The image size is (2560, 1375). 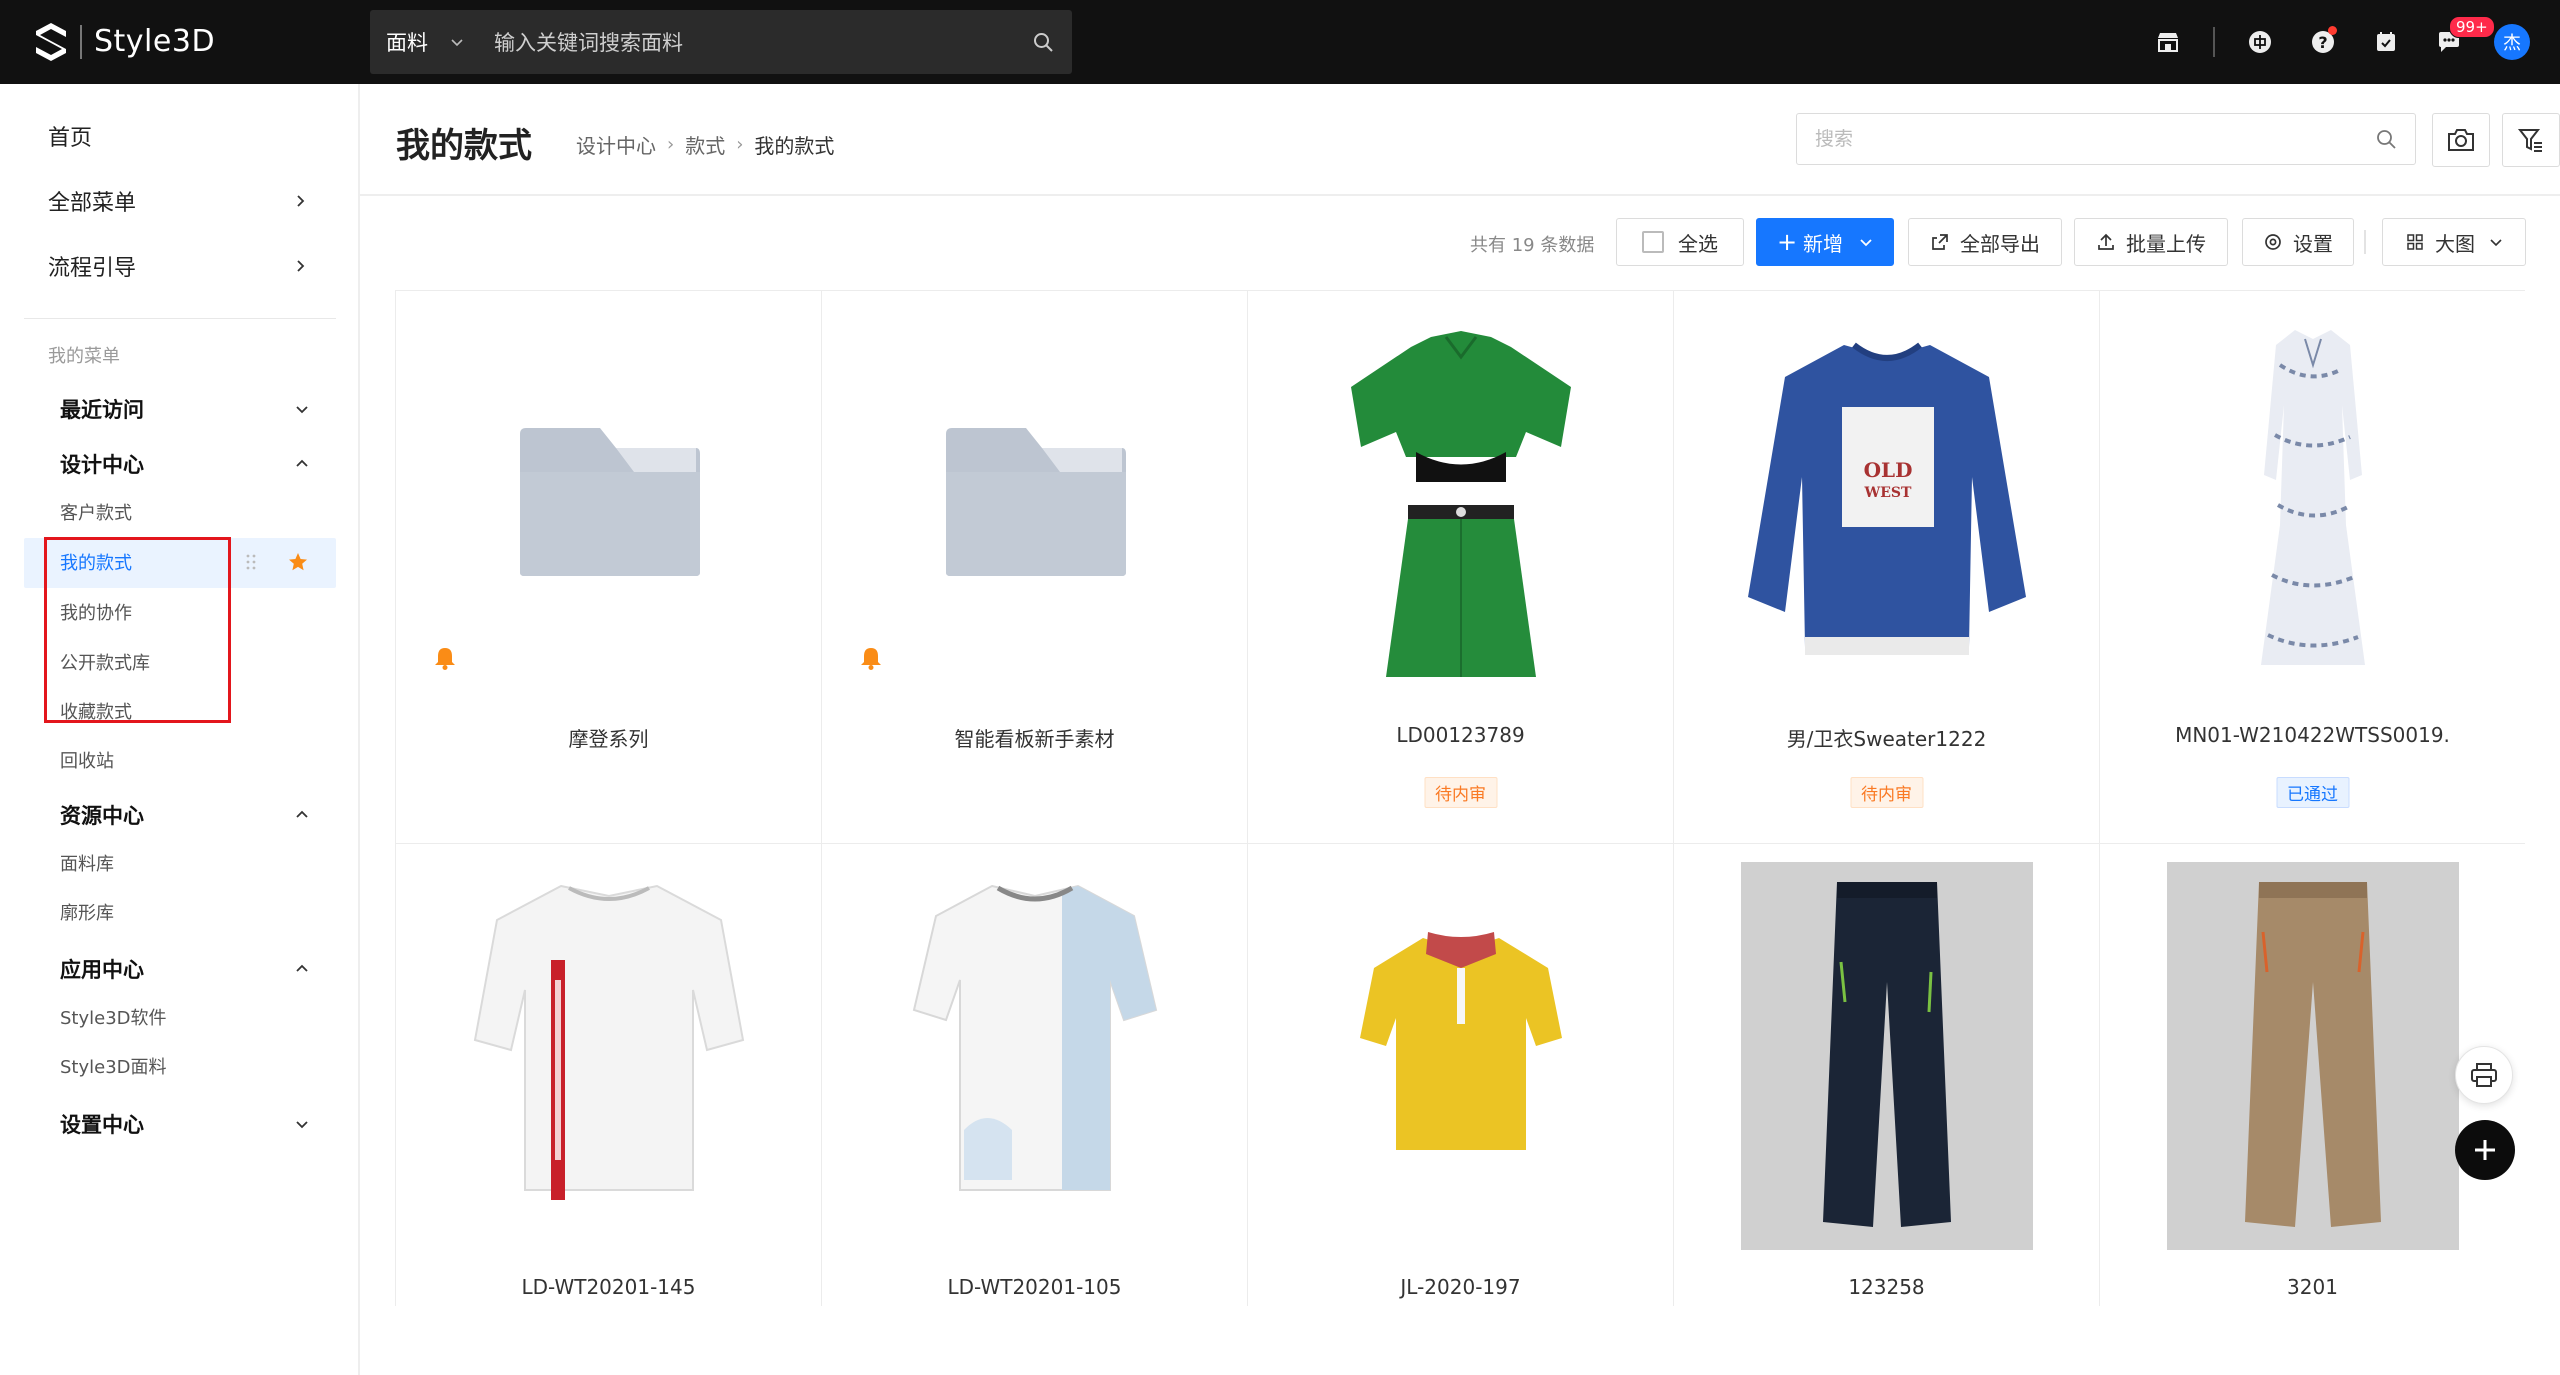 I want to click on folder-icon, so click(x=610, y=502).